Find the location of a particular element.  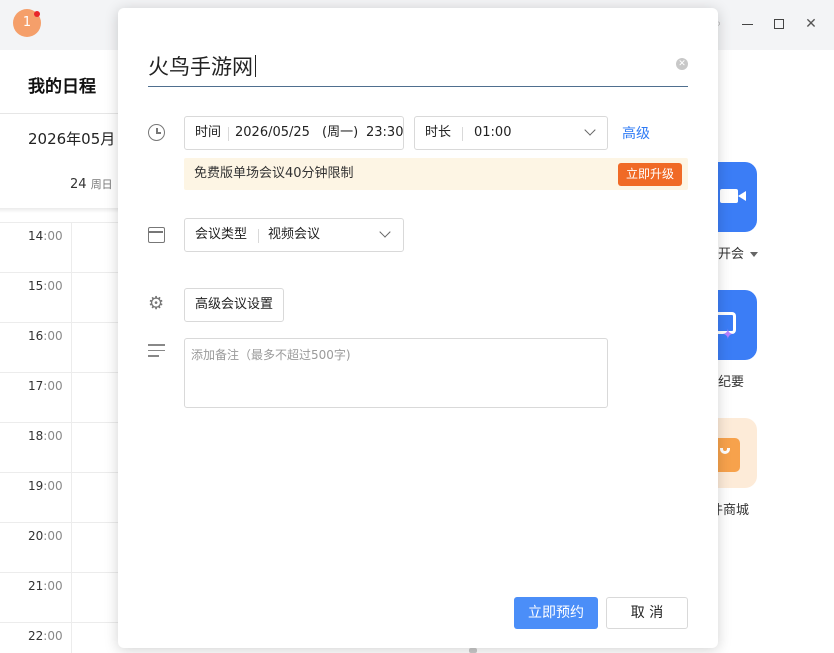

store-app is located at coordinates (737, 453).